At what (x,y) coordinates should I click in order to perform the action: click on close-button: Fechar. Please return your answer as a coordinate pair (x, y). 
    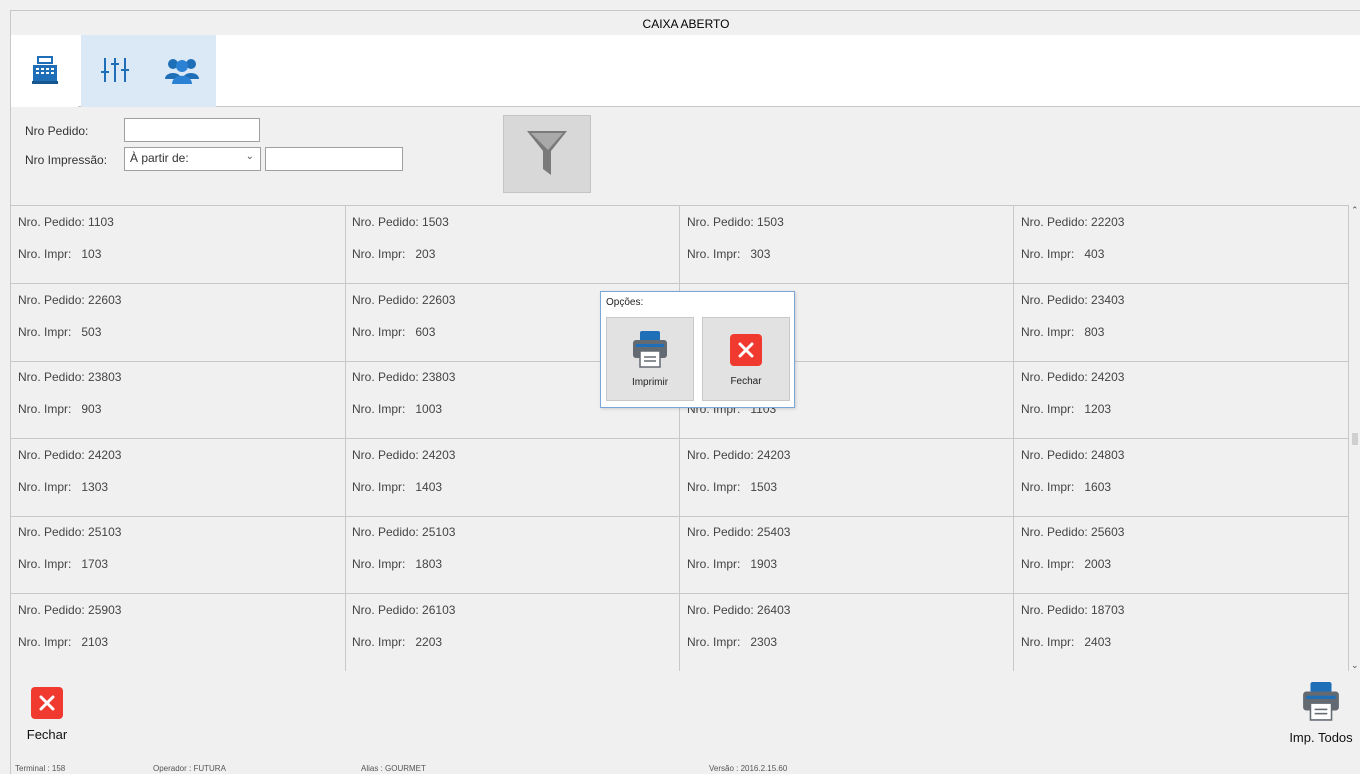
    Looking at the image, I should click on (47, 714).